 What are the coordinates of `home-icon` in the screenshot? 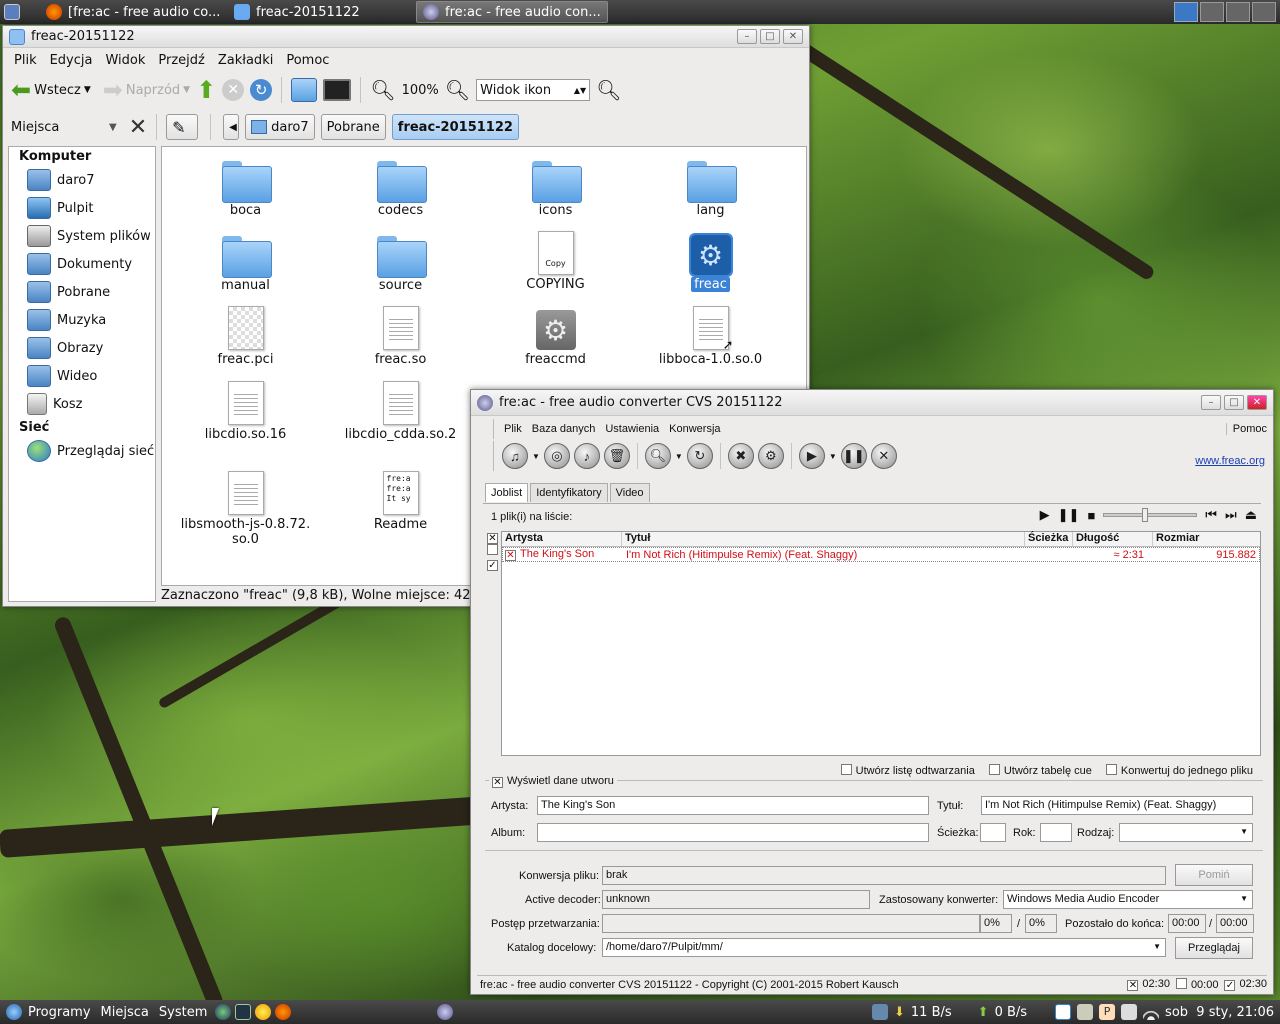 It's located at (304, 90).